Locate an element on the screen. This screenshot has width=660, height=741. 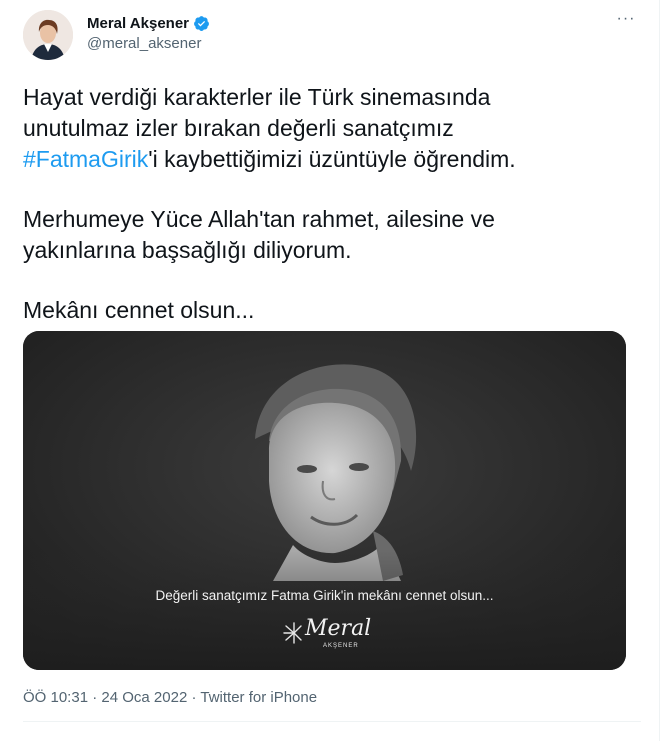
tweet-source: Twitter for iPhone is located at coordinates (258, 697).